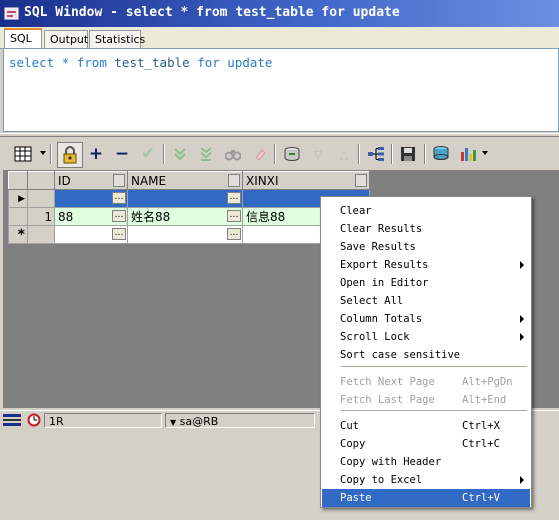  What do you see at coordinates (233, 154) in the screenshot?
I see `find-icon` at bounding box center [233, 154].